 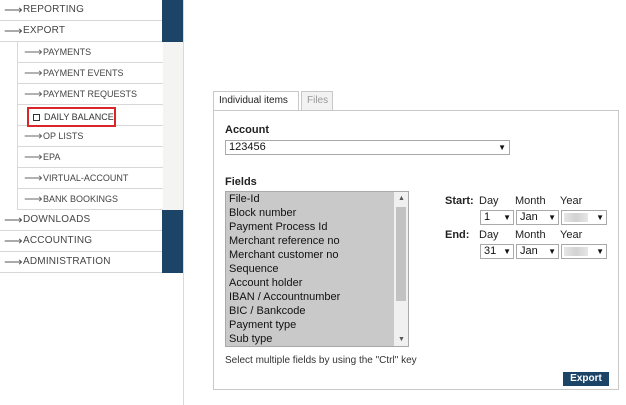 What do you see at coordinates (262, 213) in the screenshot?
I see `fields-option: Block number` at bounding box center [262, 213].